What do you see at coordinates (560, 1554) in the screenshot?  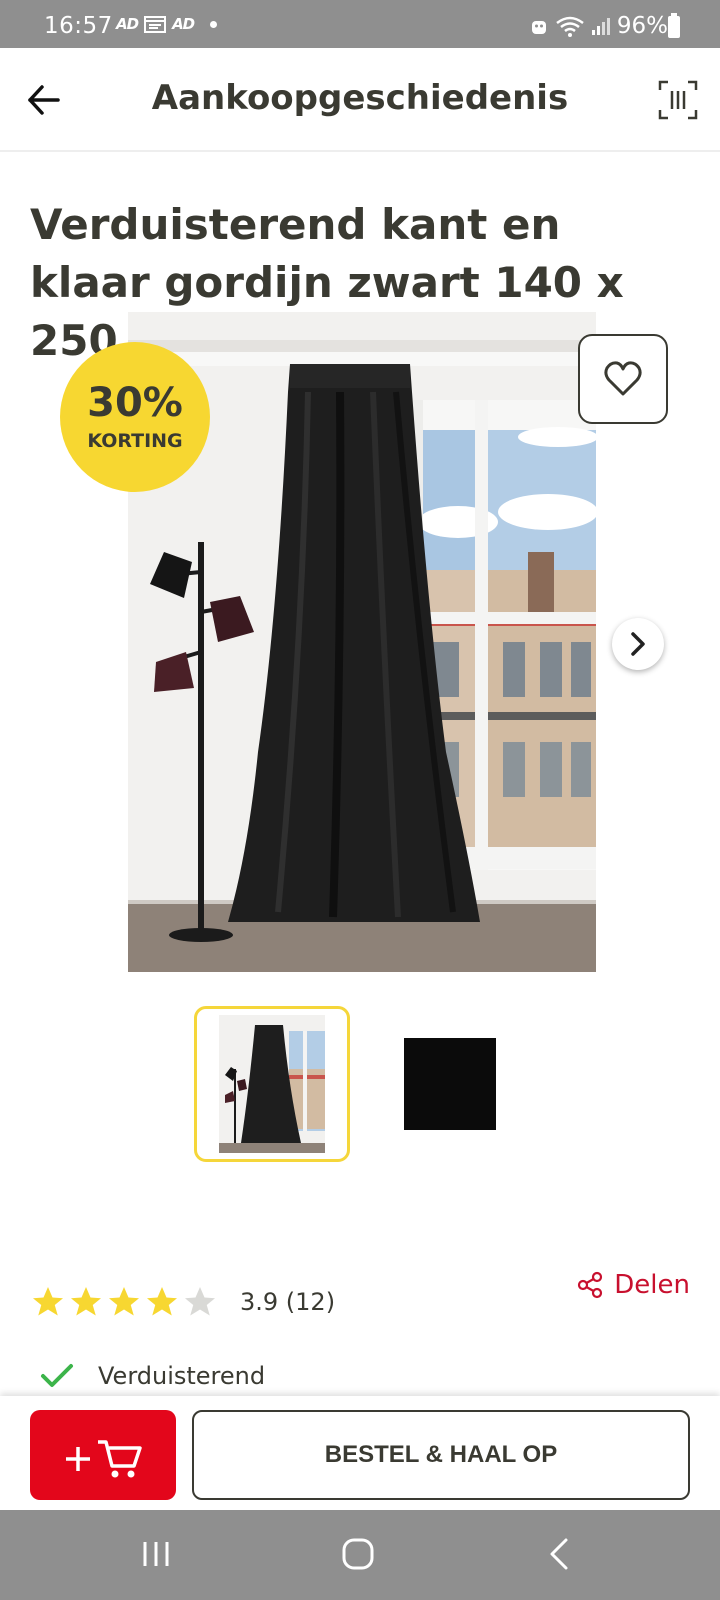 I see `back-nav-icon` at bounding box center [560, 1554].